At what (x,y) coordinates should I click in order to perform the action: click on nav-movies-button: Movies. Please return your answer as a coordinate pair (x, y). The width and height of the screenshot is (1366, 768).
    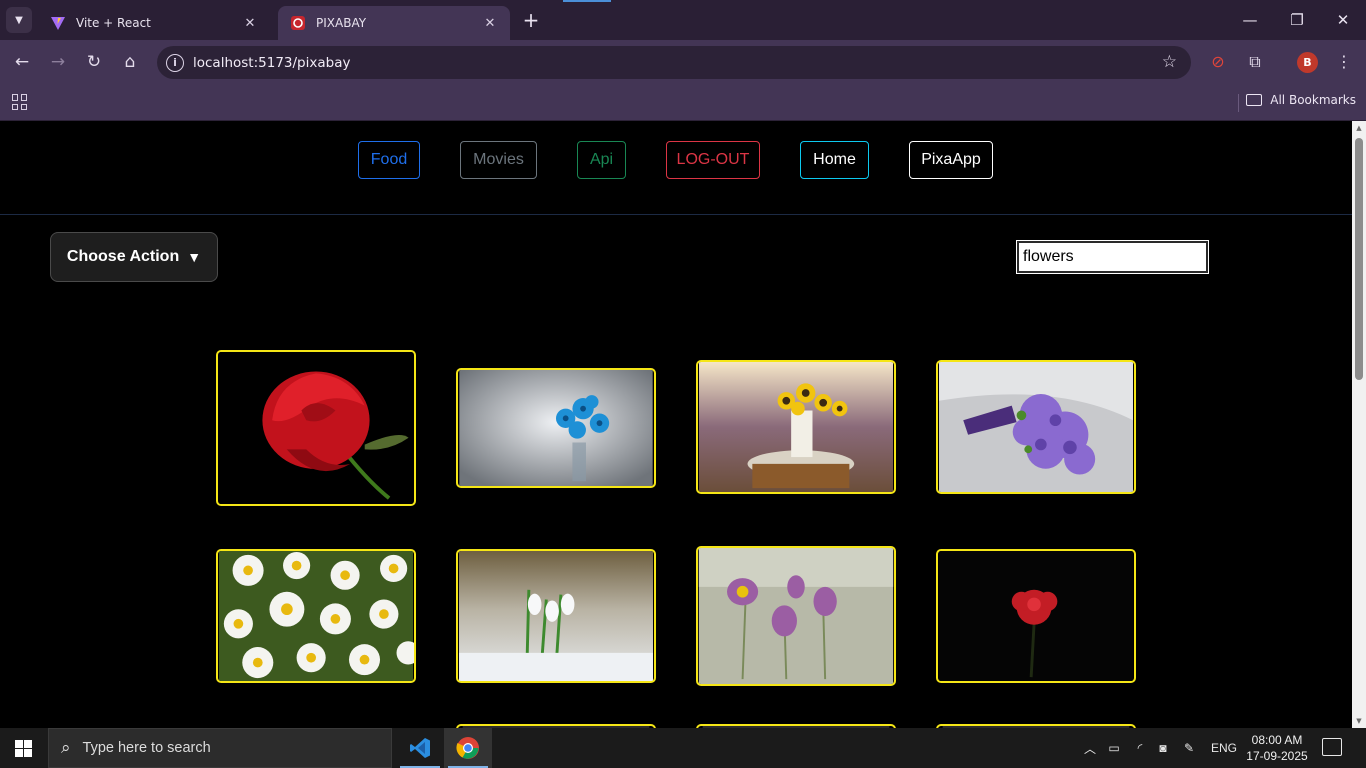
    Looking at the image, I should click on (498, 160).